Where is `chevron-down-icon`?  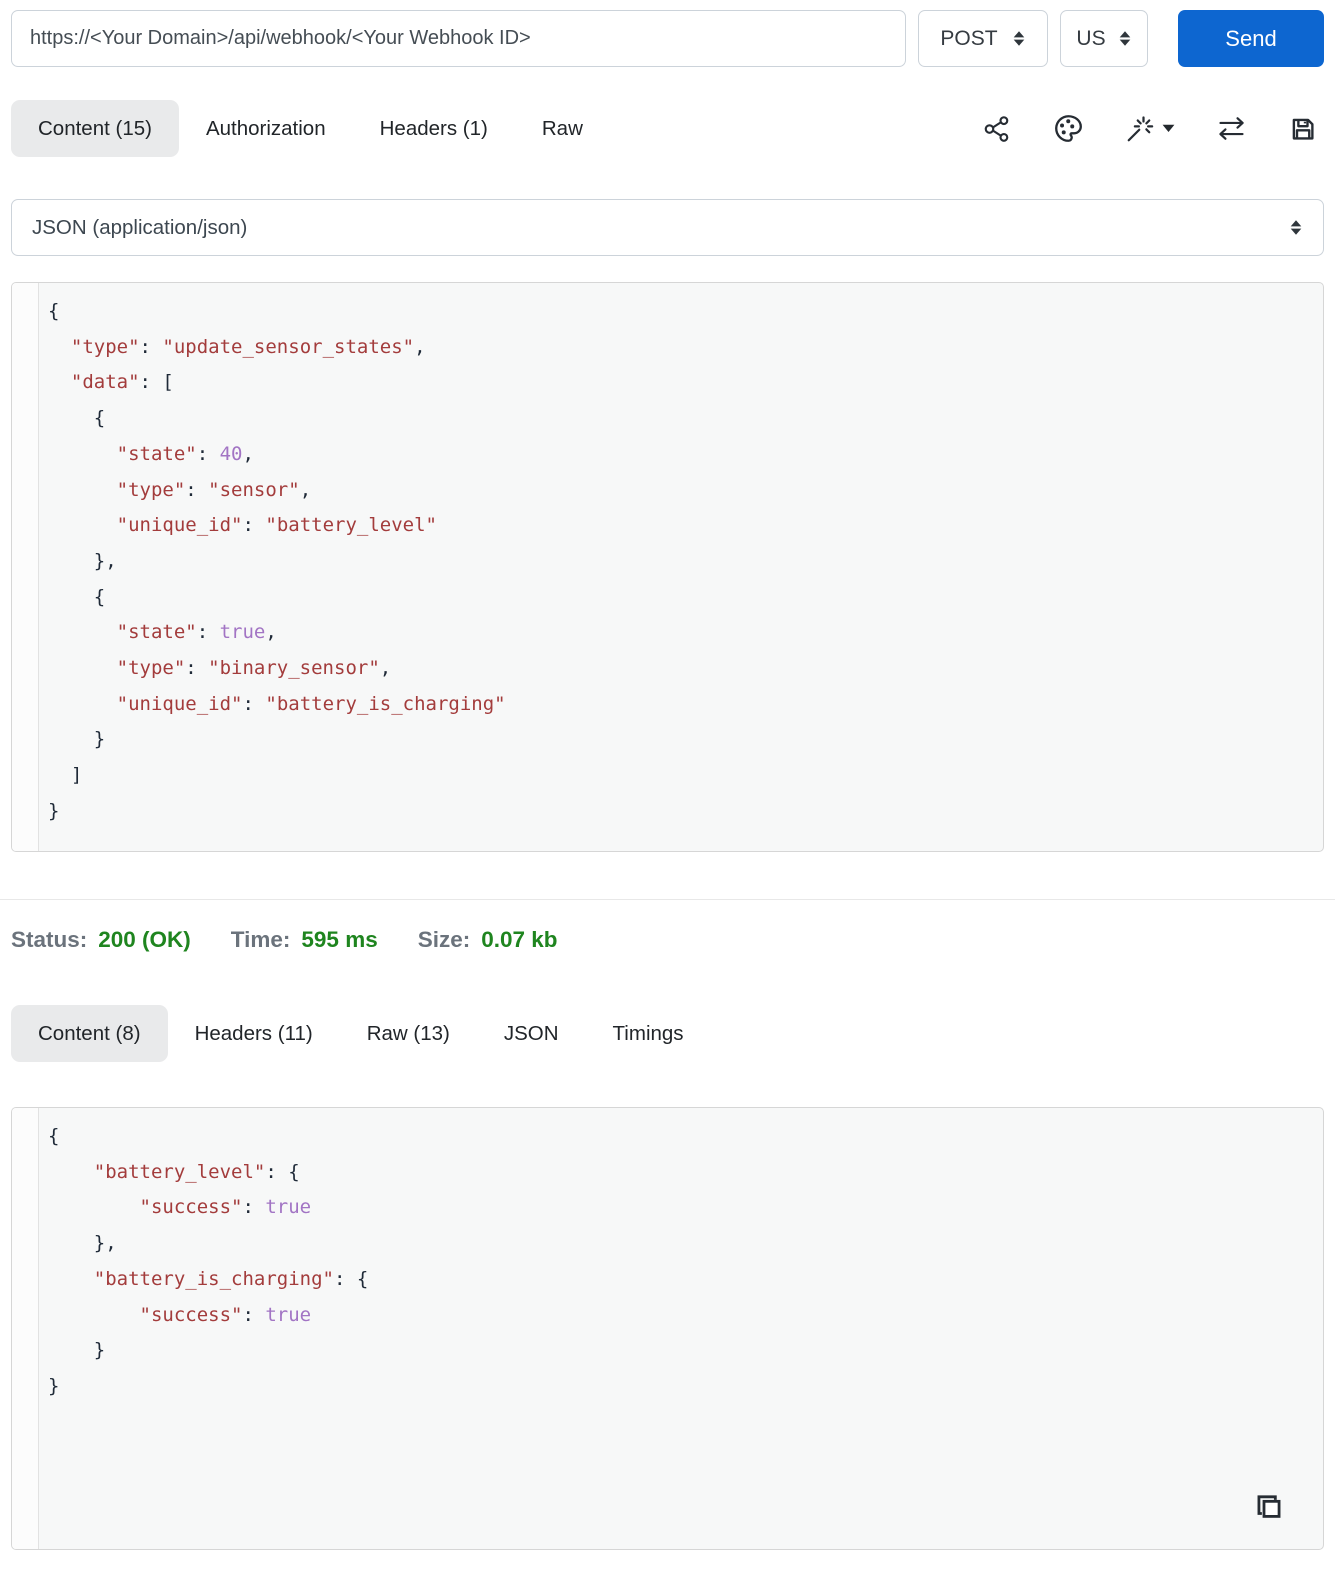 chevron-down-icon is located at coordinates (1168, 128).